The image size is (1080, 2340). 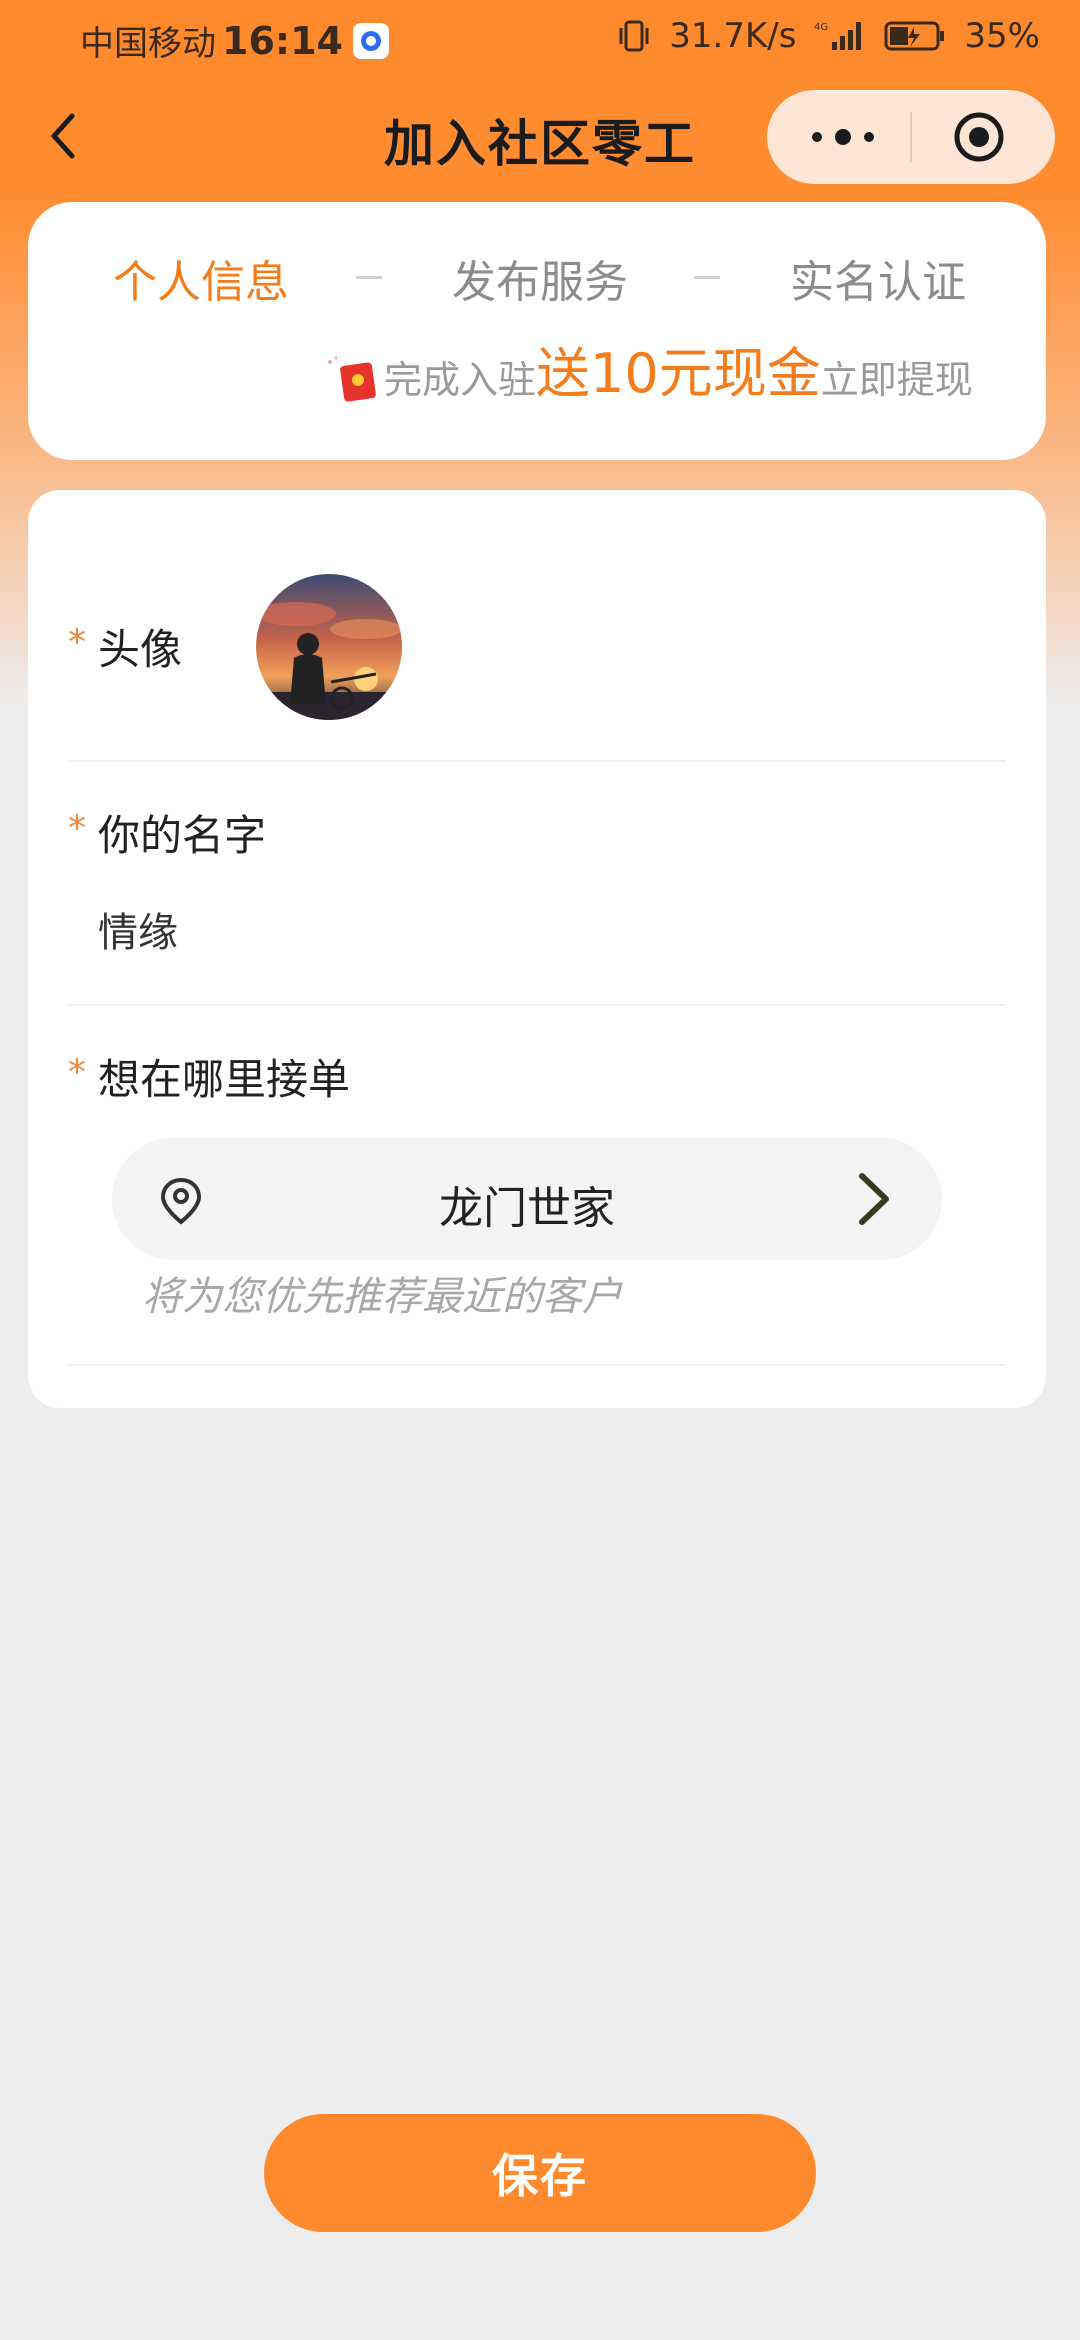 I want to click on location-hint: 将为您优先推荐最近的客户, so click(x=382, y=1297).